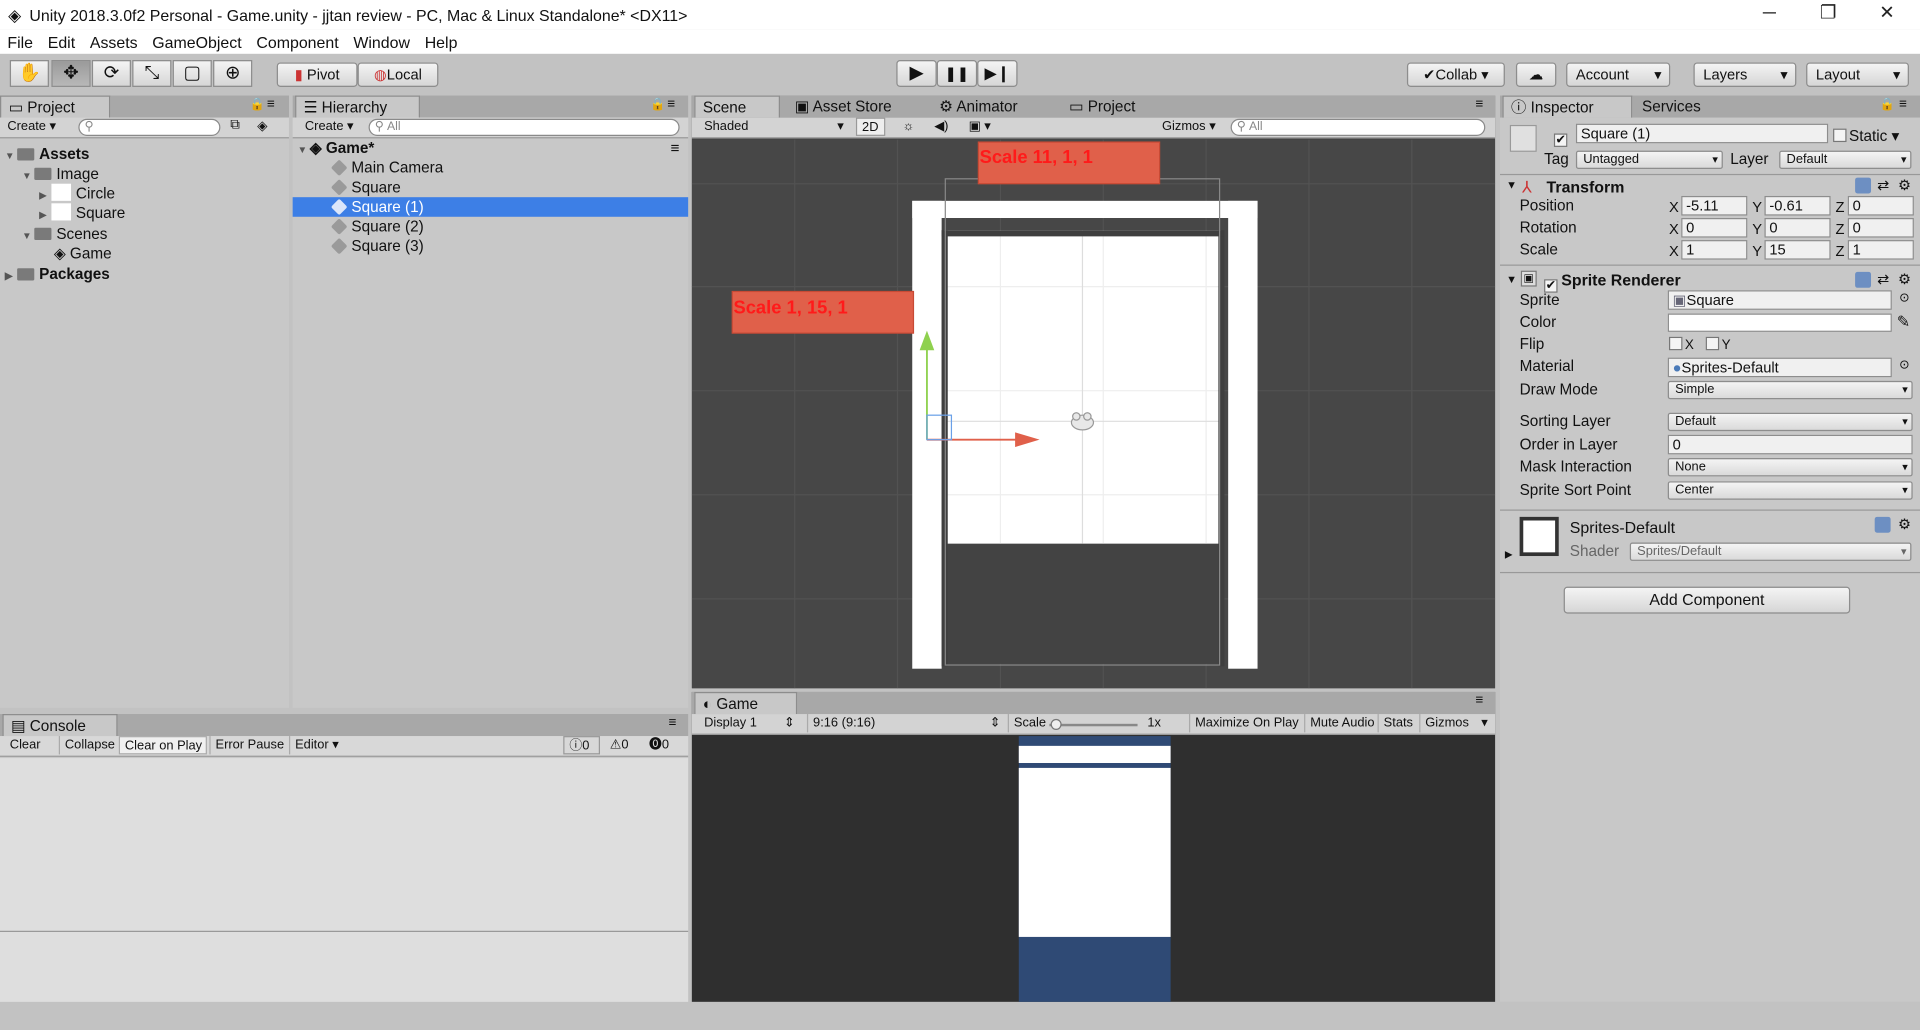 This screenshot has width=1920, height=1030. What do you see at coordinates (1567, 106) in the screenshot?
I see `tab-inspector: ⓘ Inspector` at bounding box center [1567, 106].